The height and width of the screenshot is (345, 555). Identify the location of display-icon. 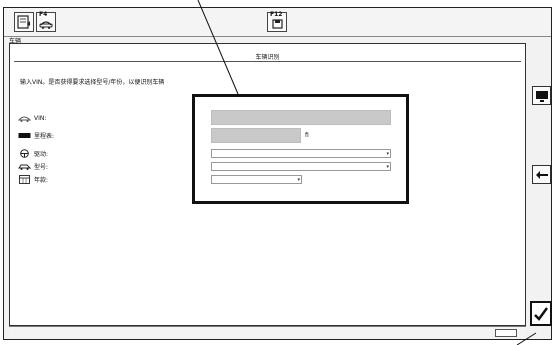
(541, 96).